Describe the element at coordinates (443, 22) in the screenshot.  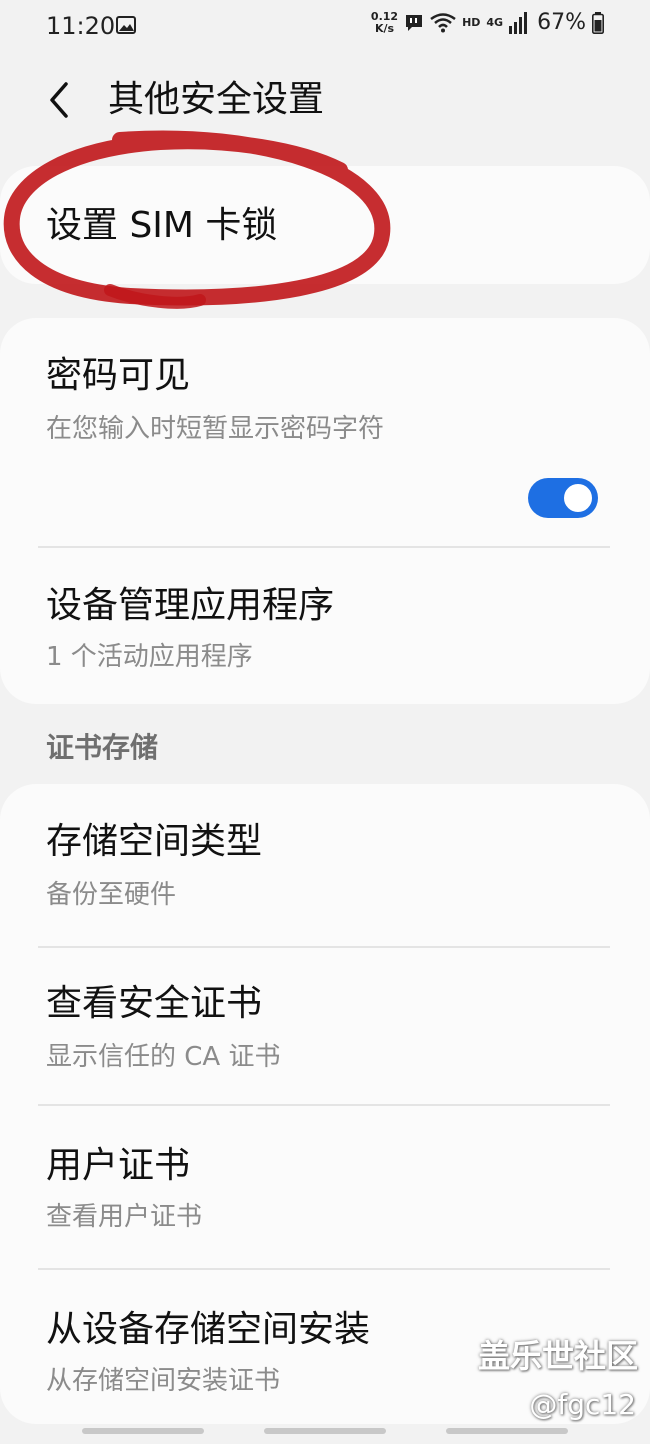
I see `wifi-icon` at that location.